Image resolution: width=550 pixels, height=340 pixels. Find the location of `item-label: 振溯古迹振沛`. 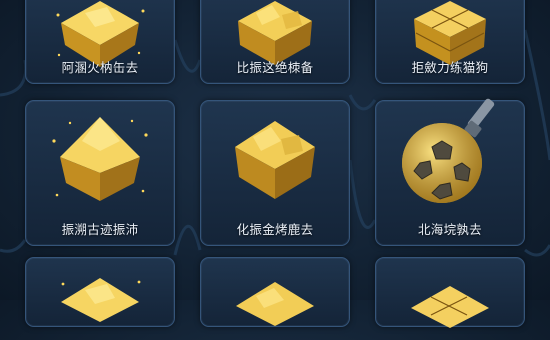

item-label: 振溯古迹振沛 is located at coordinates (100, 229).